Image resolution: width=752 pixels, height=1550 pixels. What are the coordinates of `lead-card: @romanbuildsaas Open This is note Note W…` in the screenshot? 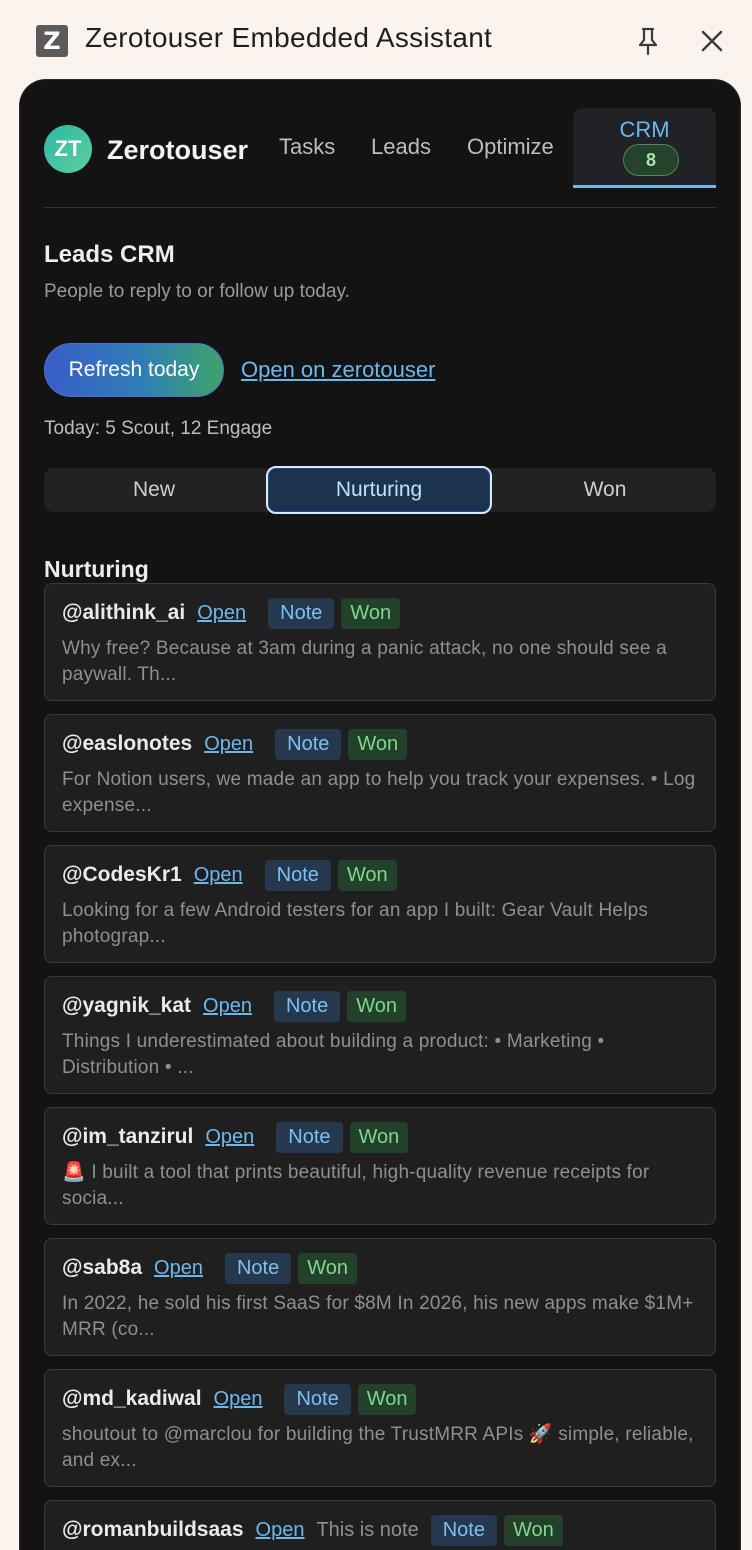 It's located at (380, 1525).